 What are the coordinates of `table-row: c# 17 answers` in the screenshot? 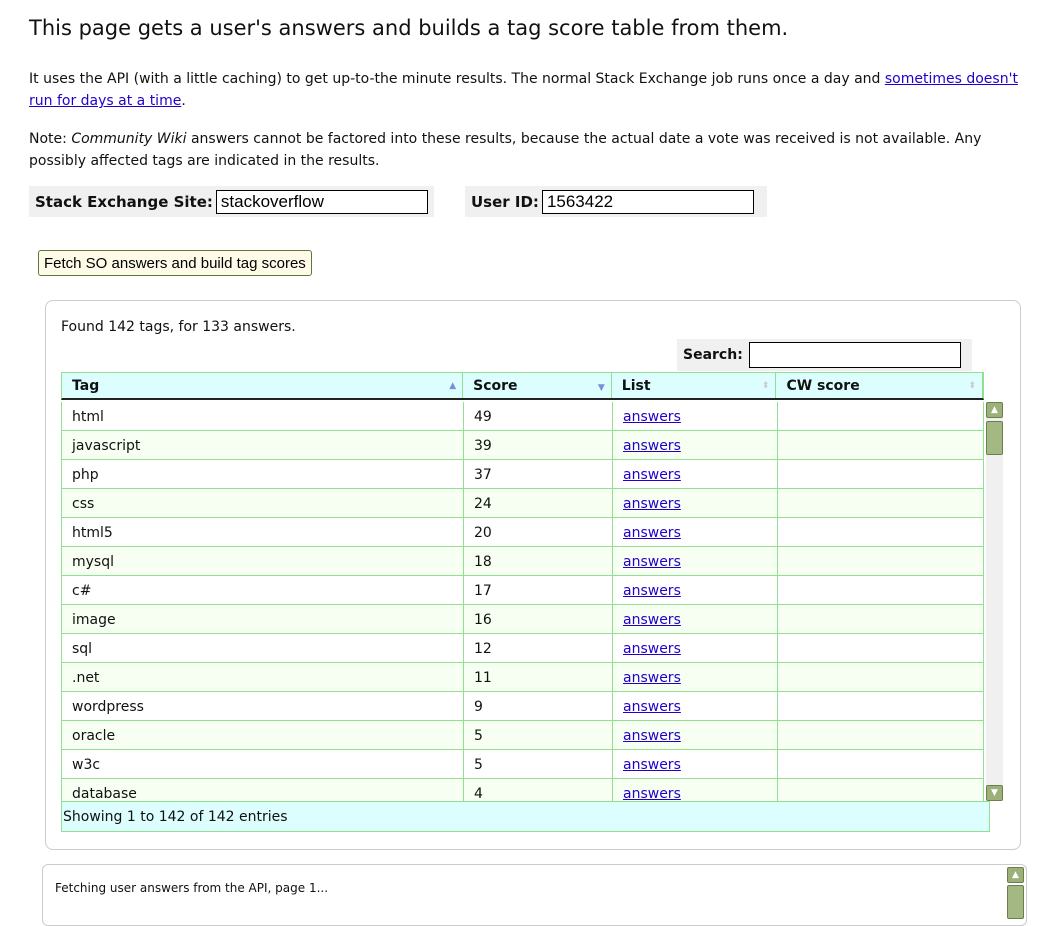 It's located at (522, 590).